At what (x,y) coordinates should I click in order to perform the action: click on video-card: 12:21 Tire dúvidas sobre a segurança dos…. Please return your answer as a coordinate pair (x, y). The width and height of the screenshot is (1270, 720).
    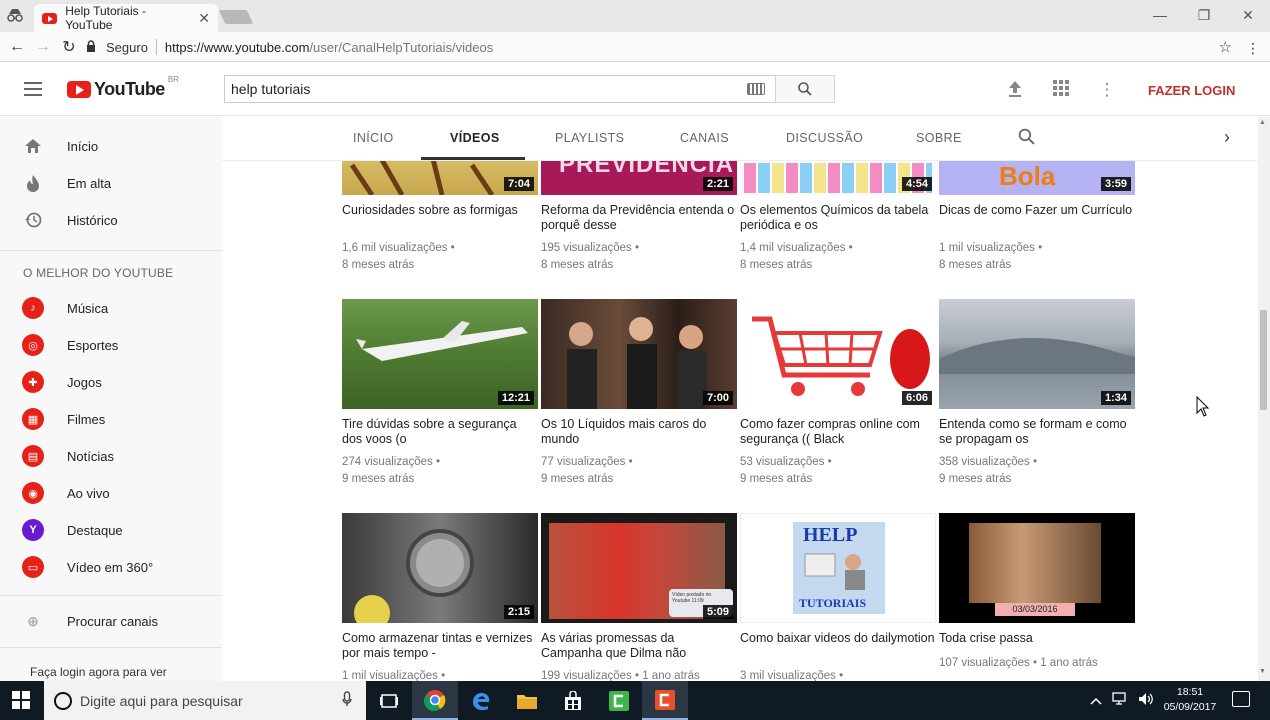
    Looking at the image, I should click on (440, 393).